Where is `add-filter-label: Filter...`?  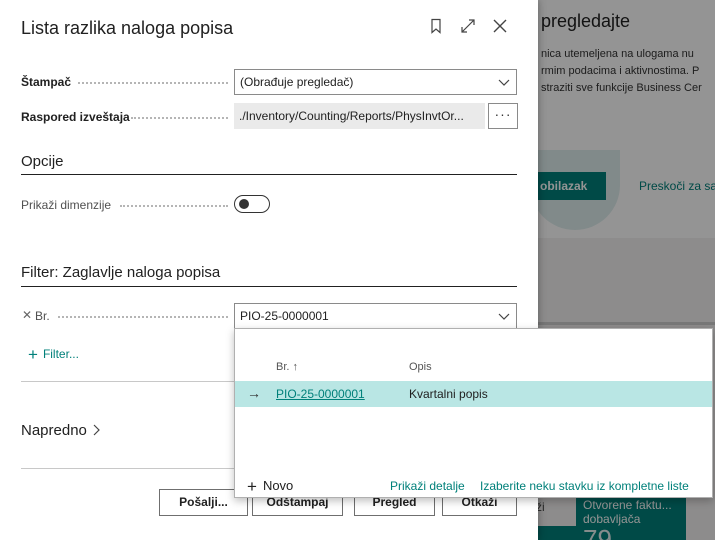
add-filter-label: Filter... is located at coordinates (60, 354).